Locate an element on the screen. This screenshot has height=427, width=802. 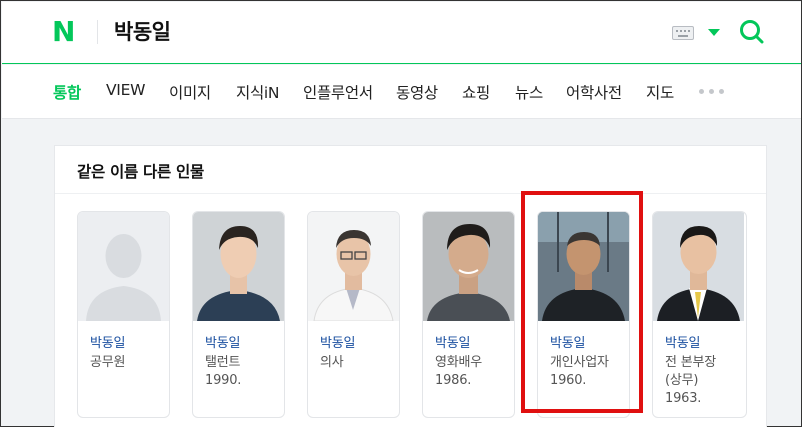
person-card: 박동일 탤런트 1990. is located at coordinates (238, 314).